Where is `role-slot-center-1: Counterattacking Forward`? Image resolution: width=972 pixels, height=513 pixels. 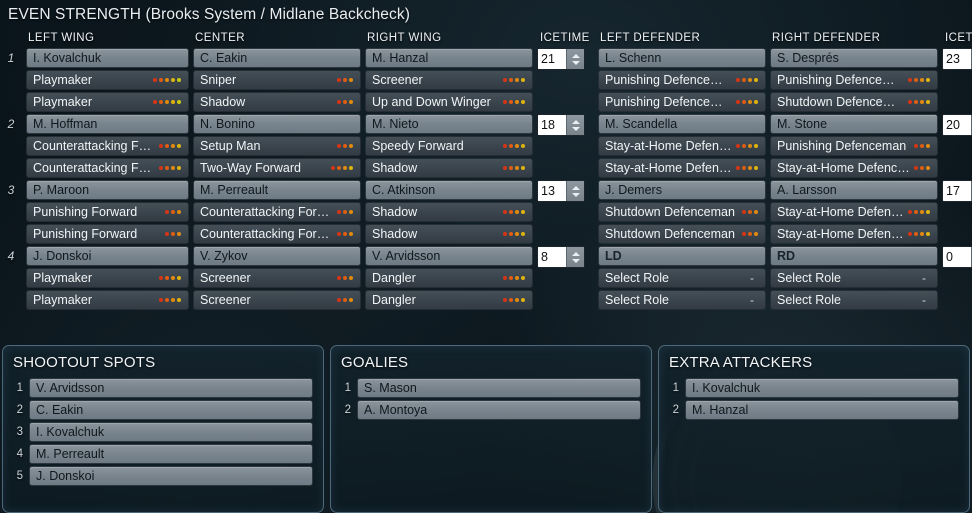 role-slot-center-1: Counterattacking Forward is located at coordinates (277, 212).